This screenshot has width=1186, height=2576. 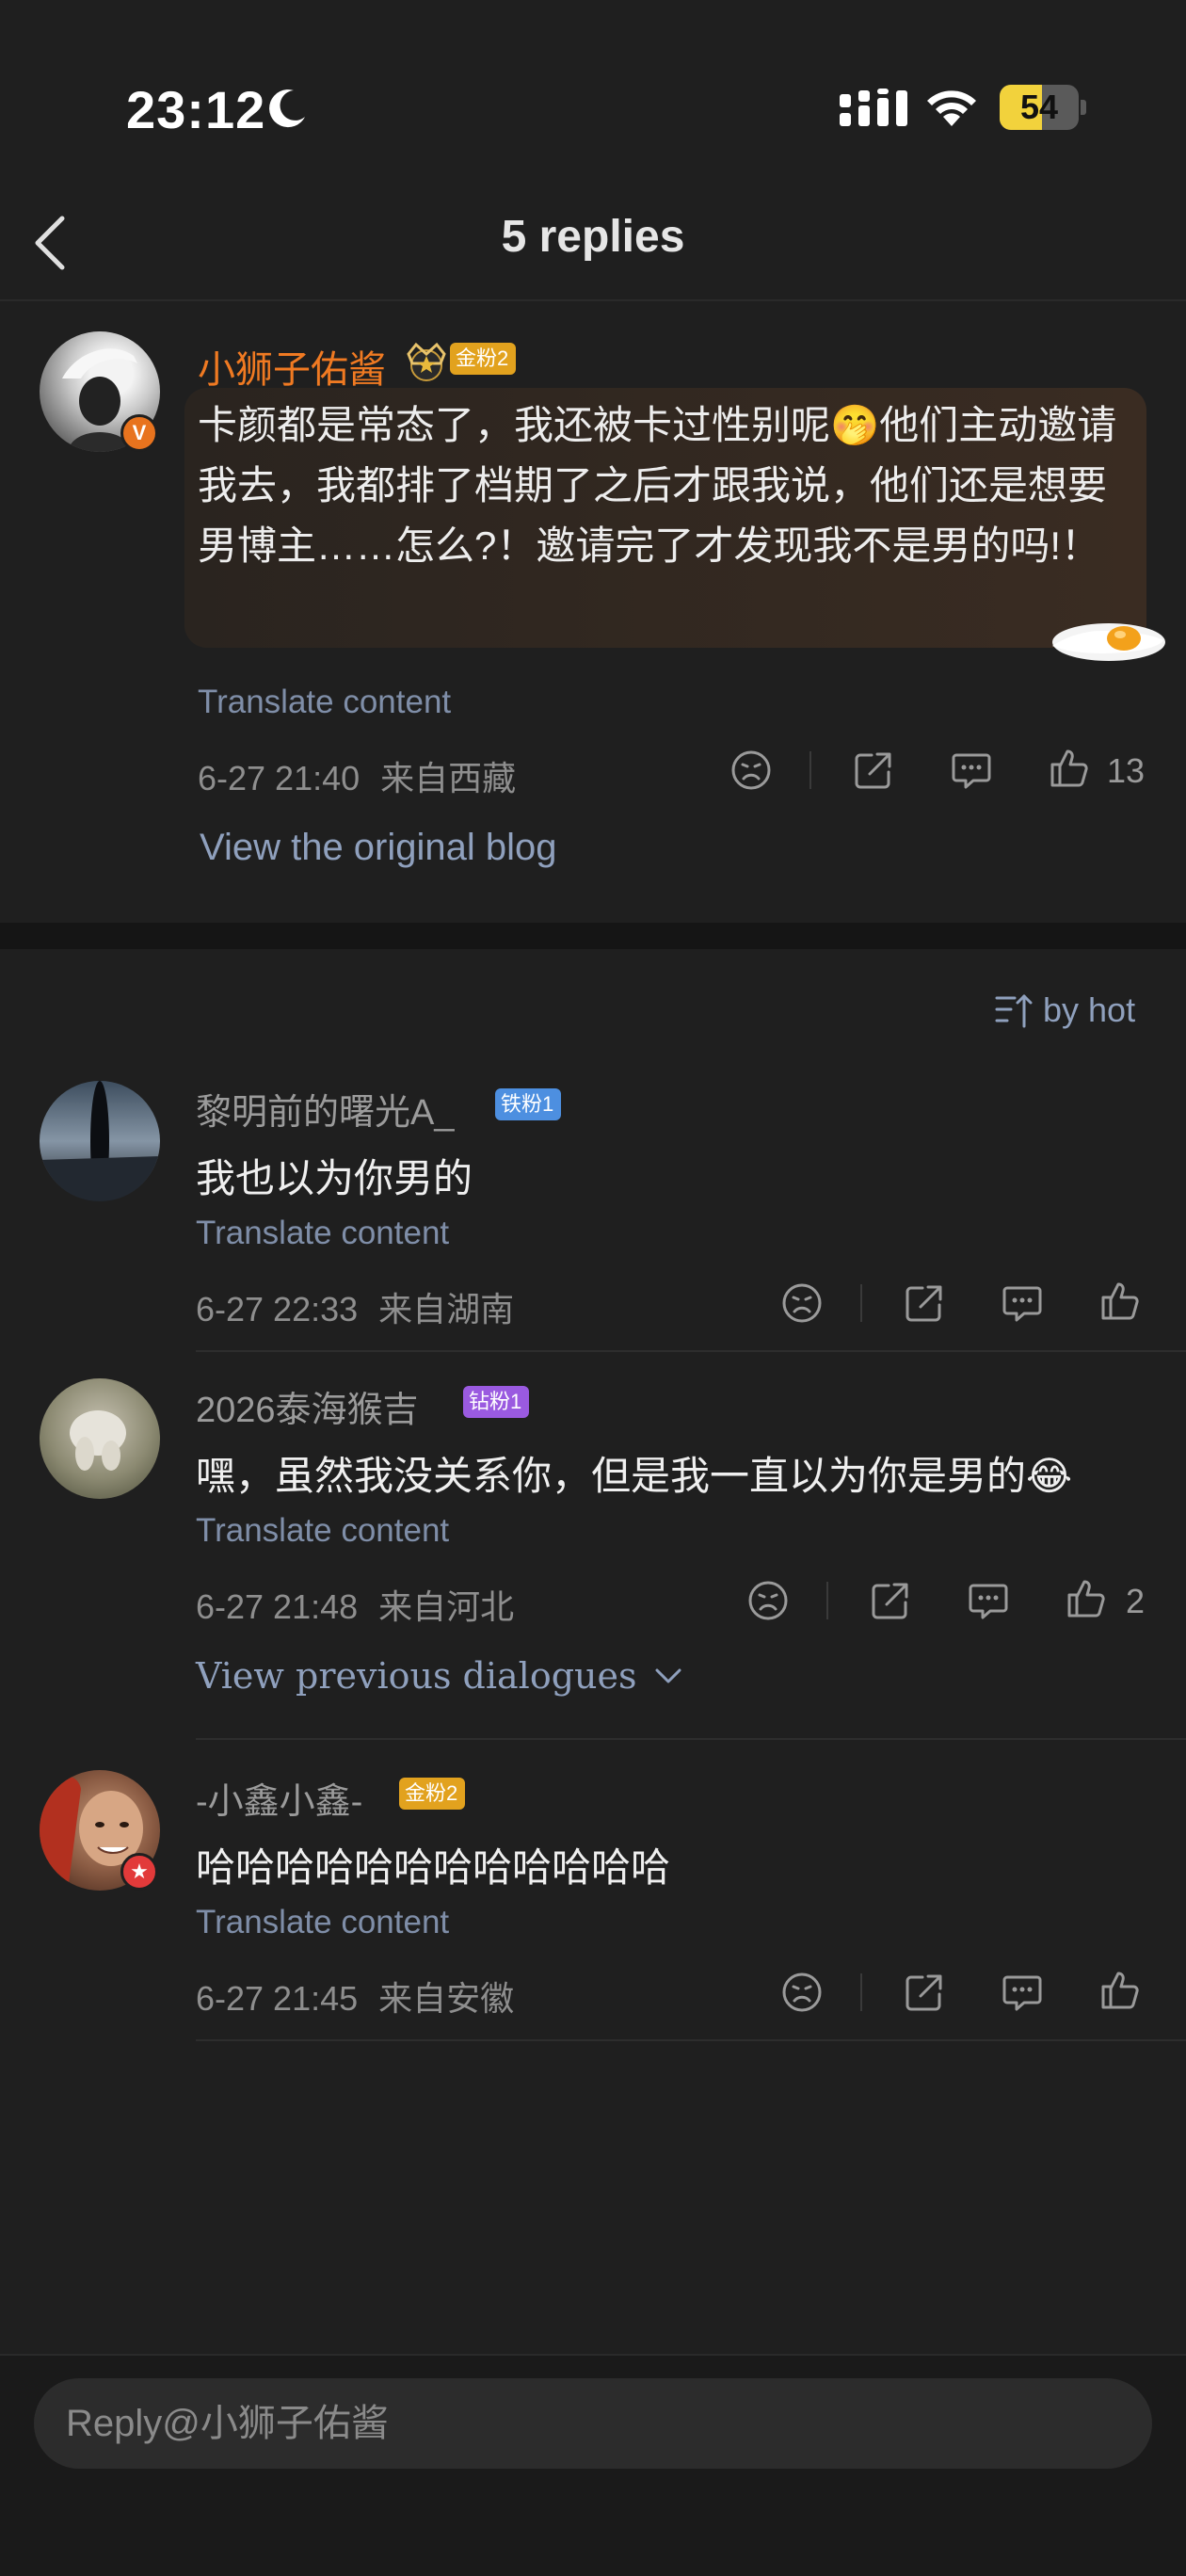 What do you see at coordinates (307, 1406) in the screenshot?
I see `reply-author-name: 2026泰海猴吉` at bounding box center [307, 1406].